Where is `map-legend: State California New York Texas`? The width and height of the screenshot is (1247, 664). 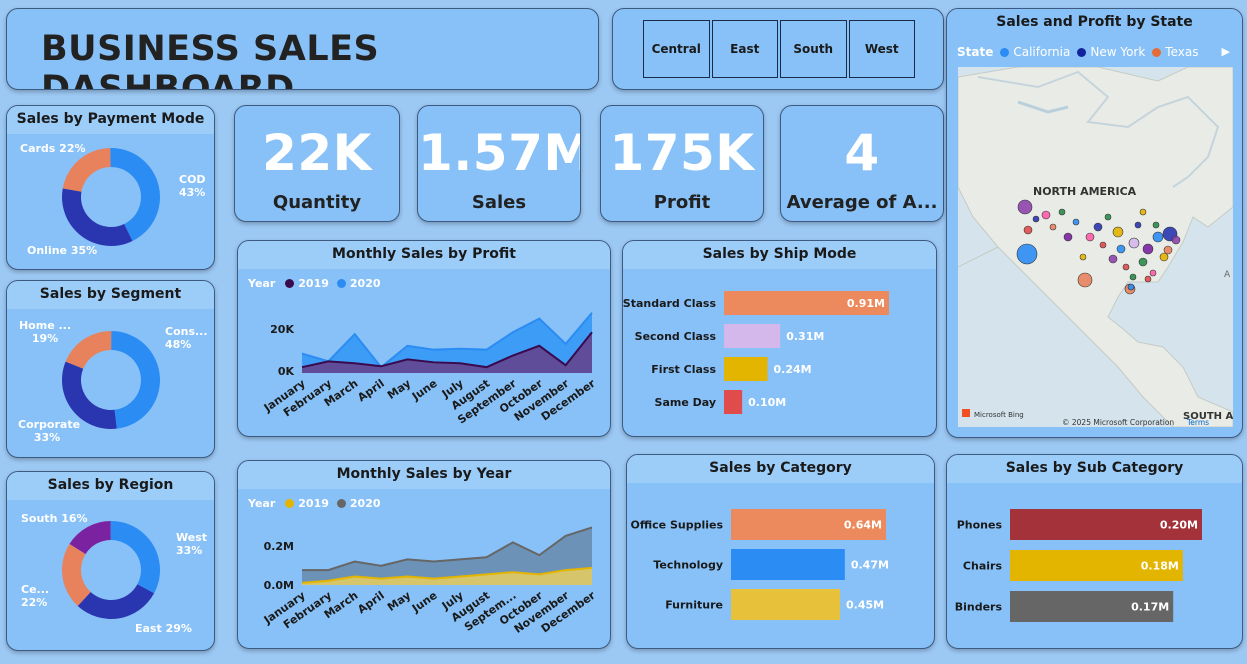 map-legend: State California New York Texas is located at coordinates (1077, 52).